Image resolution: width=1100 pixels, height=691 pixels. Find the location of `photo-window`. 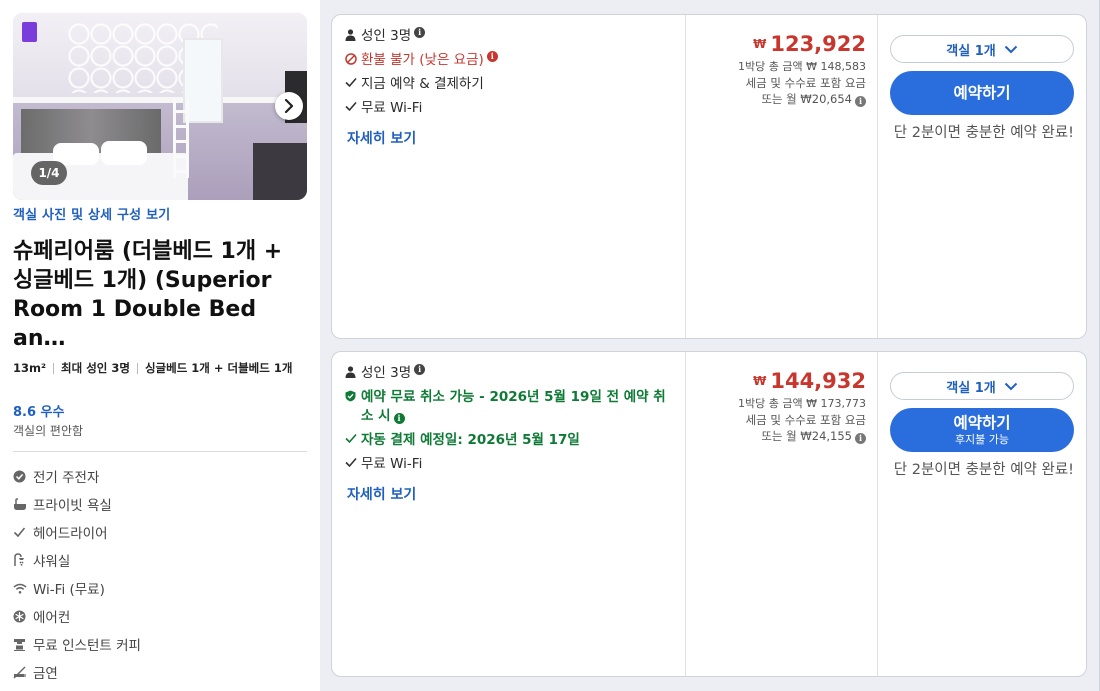

photo-window is located at coordinates (203, 80).